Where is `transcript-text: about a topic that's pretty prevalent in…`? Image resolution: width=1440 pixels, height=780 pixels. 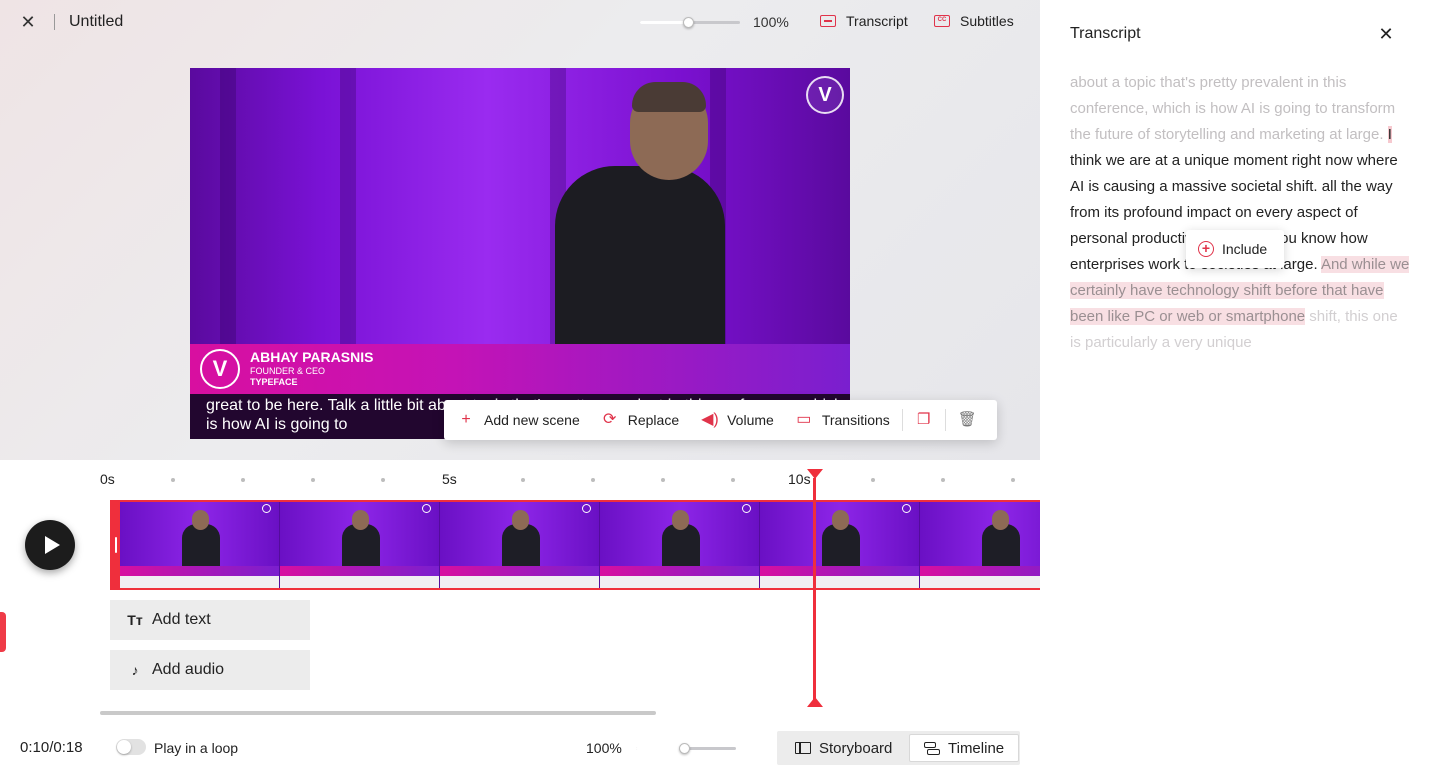 transcript-text: about a topic that's pretty prevalent in… is located at coordinates (1240, 213).